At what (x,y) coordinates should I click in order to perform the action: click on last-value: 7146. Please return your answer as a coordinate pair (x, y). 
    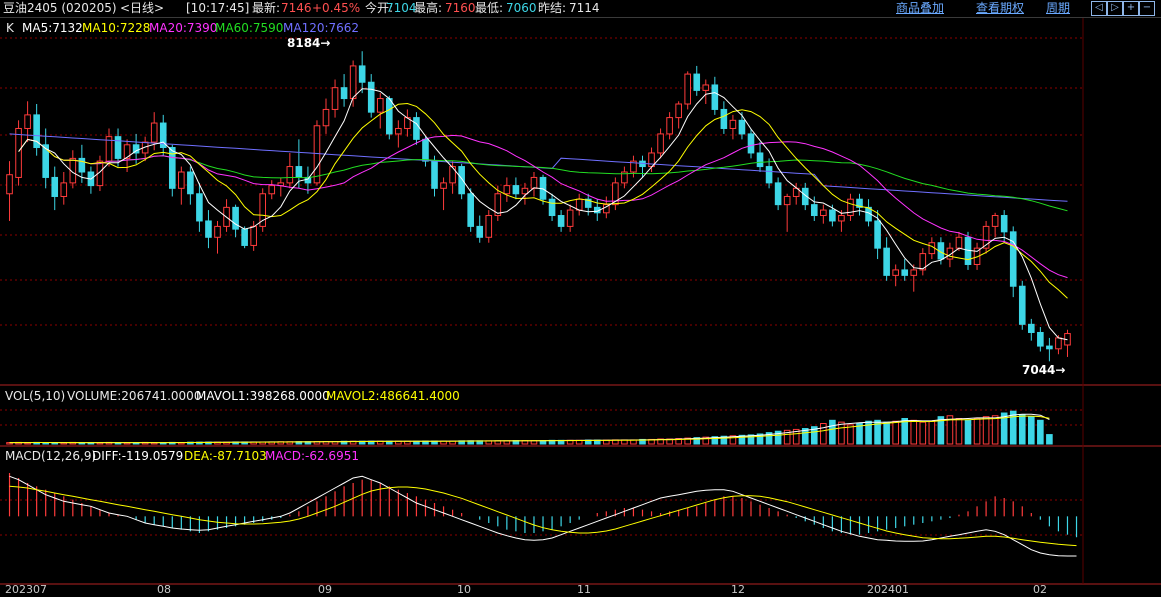
    Looking at the image, I should click on (296, 8).